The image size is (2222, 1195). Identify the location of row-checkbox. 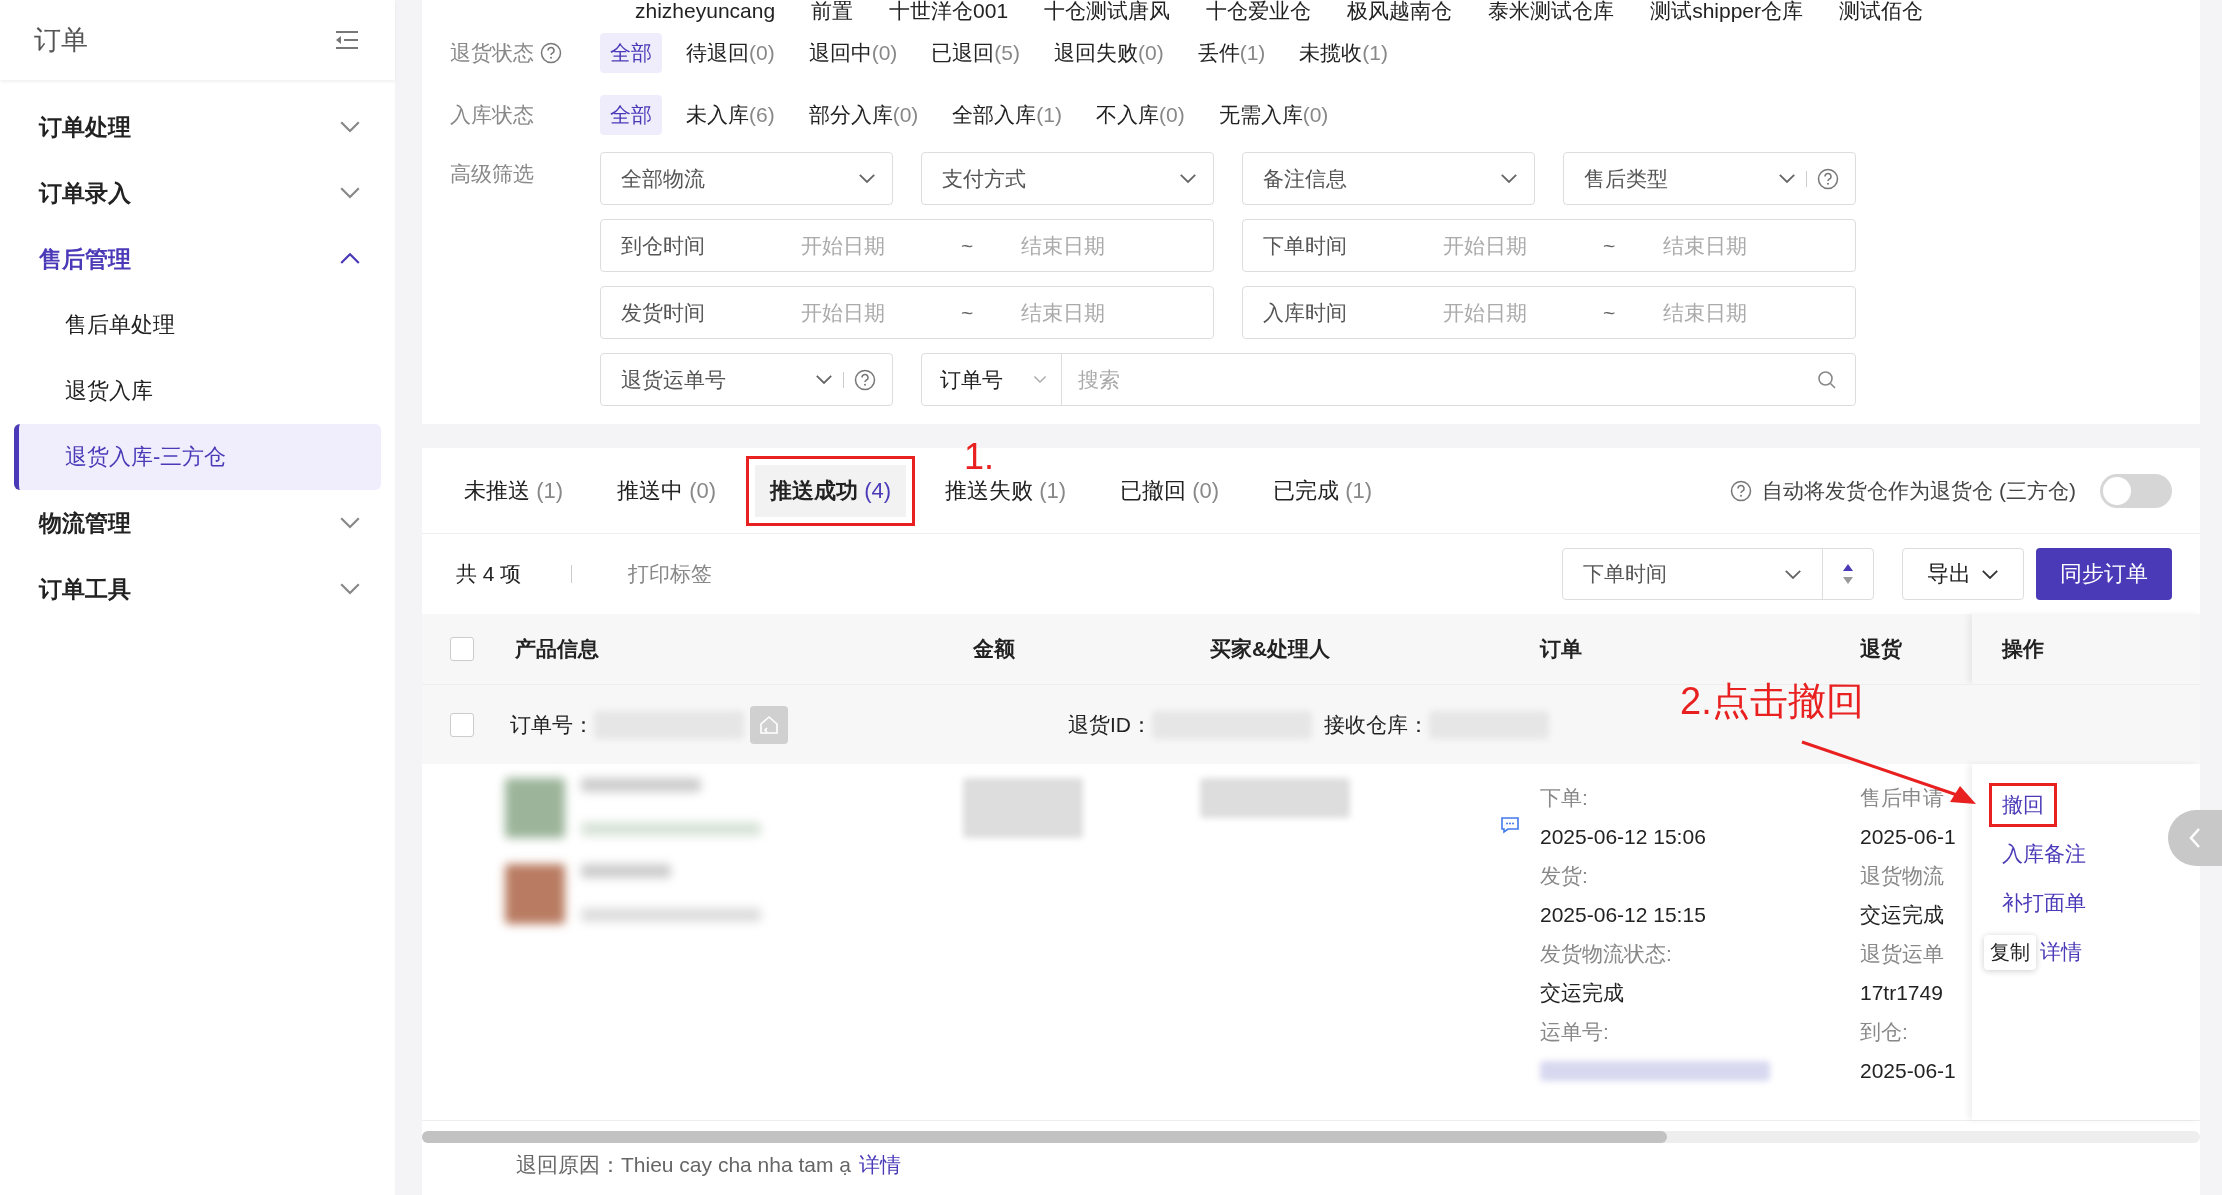
(462, 724).